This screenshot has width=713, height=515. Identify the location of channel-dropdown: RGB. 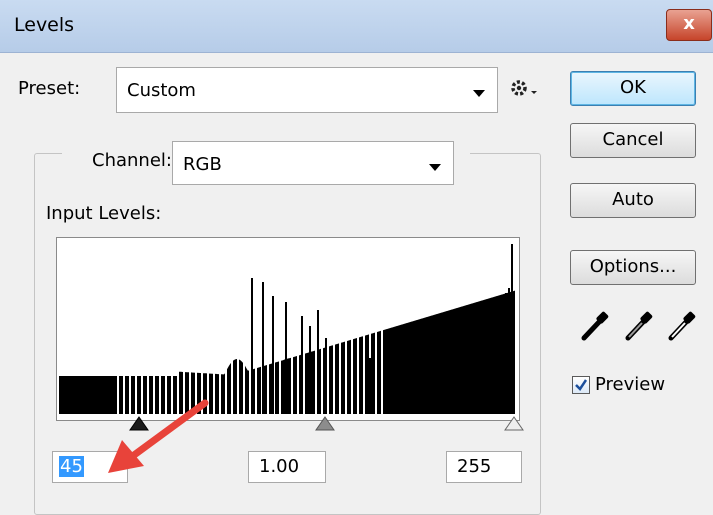
(313, 163).